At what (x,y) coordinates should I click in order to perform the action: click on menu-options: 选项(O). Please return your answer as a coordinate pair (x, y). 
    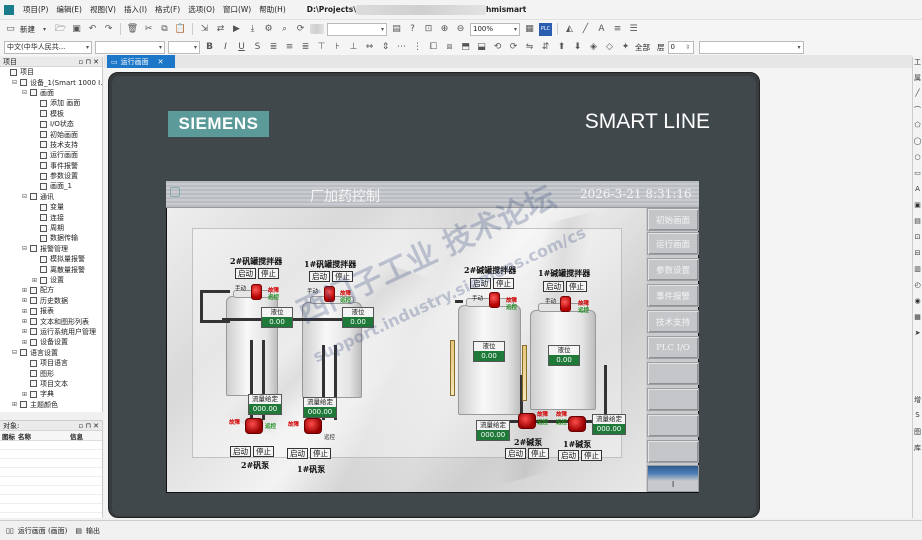
    Looking at the image, I should click on (201, 9).